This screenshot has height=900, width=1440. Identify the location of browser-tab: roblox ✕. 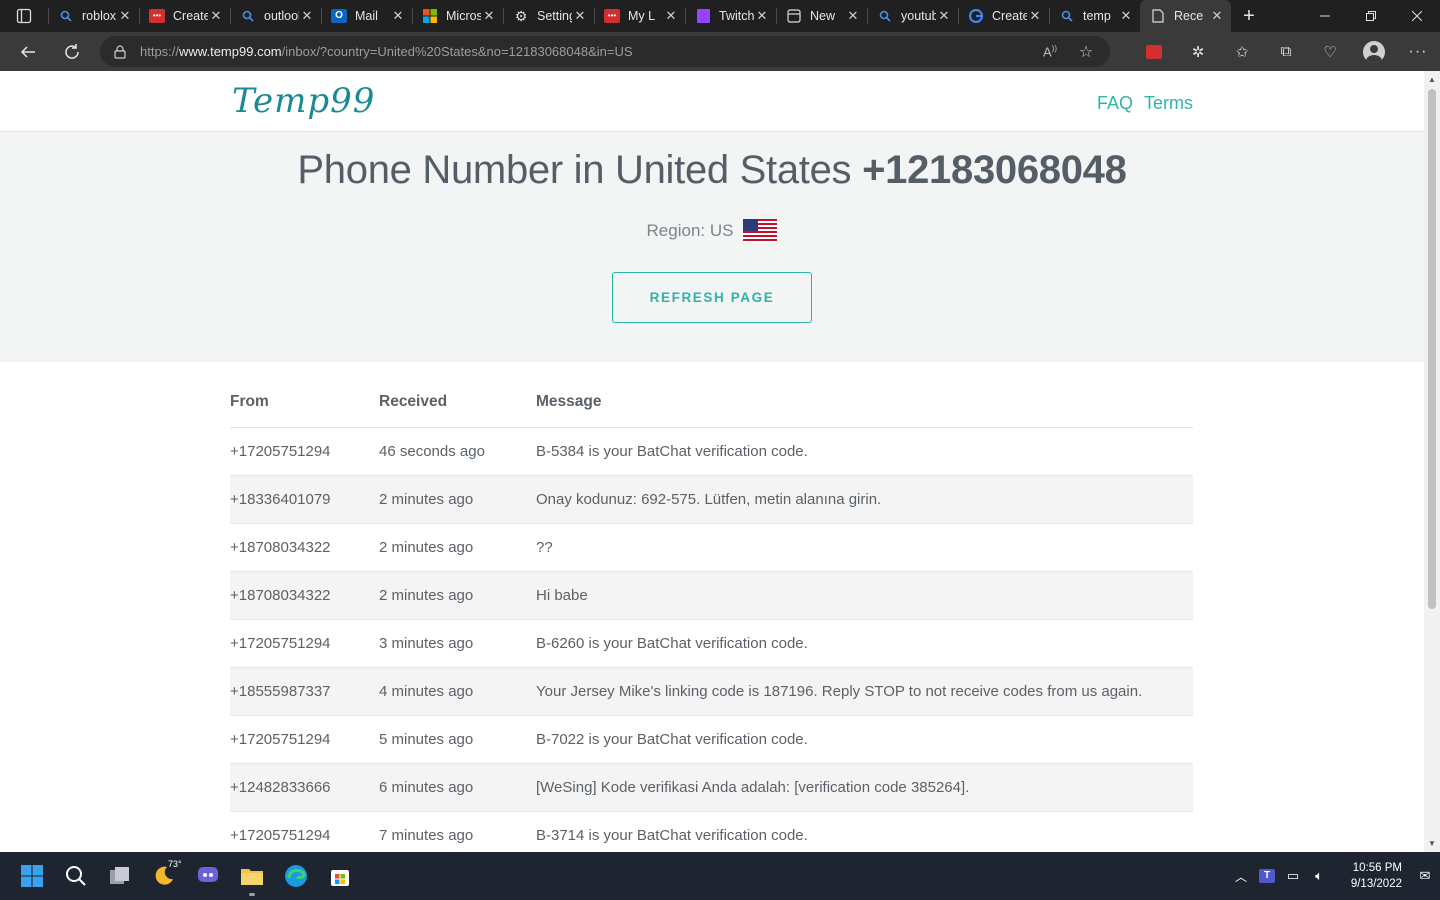
(93, 16).